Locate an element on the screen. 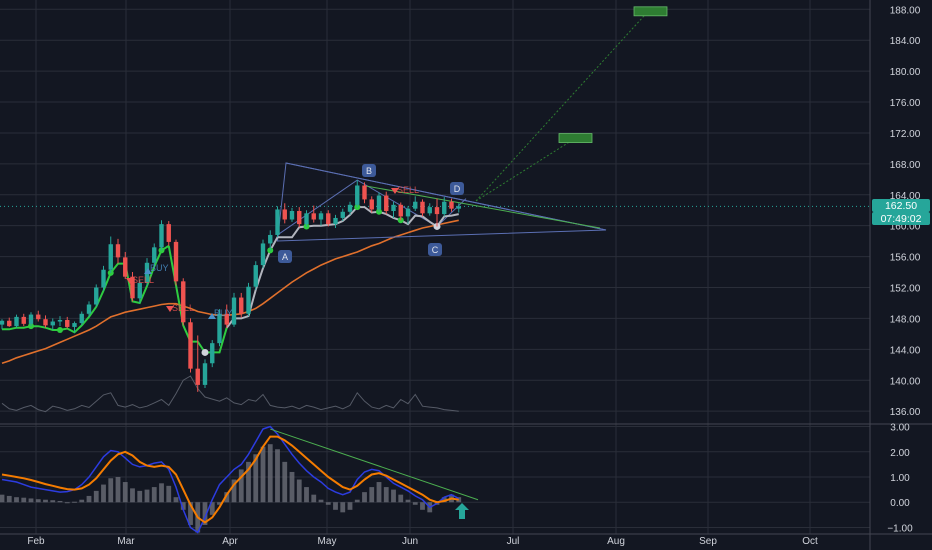 This screenshot has height=550, width=932. last-price-text: 162.50 is located at coordinates (901, 206).